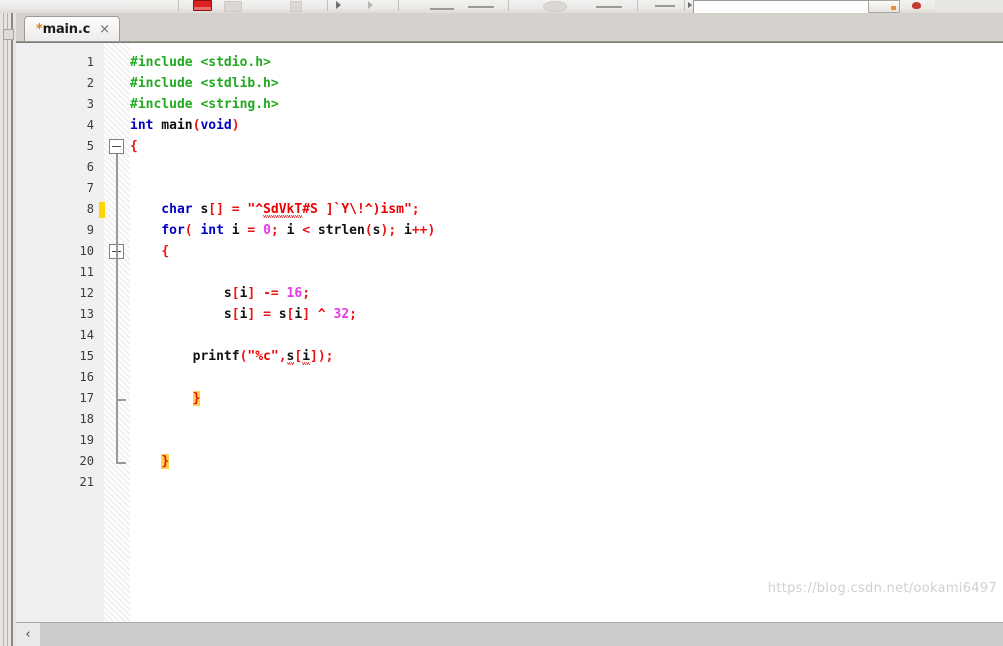 The width and height of the screenshot is (1003, 646). I want to click on line-number: 7, so click(90, 188).